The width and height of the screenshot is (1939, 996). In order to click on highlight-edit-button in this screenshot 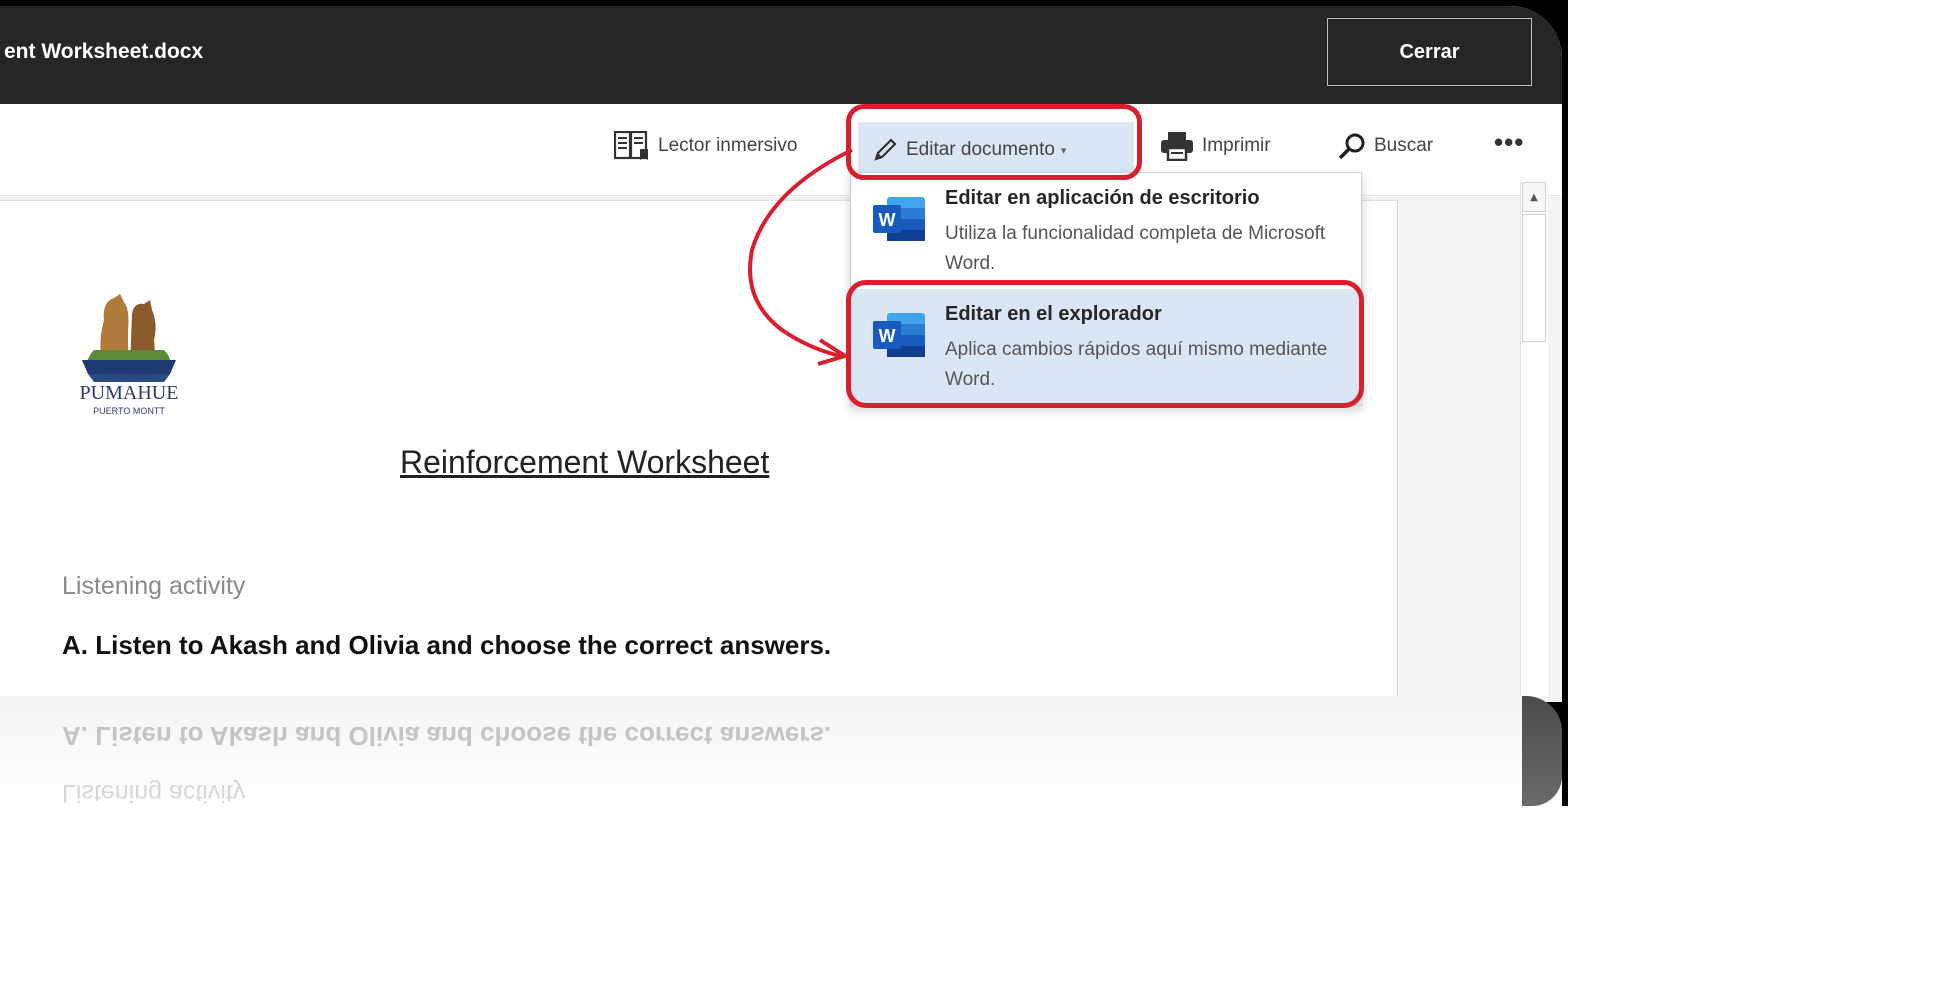, I will do `click(994, 142)`.